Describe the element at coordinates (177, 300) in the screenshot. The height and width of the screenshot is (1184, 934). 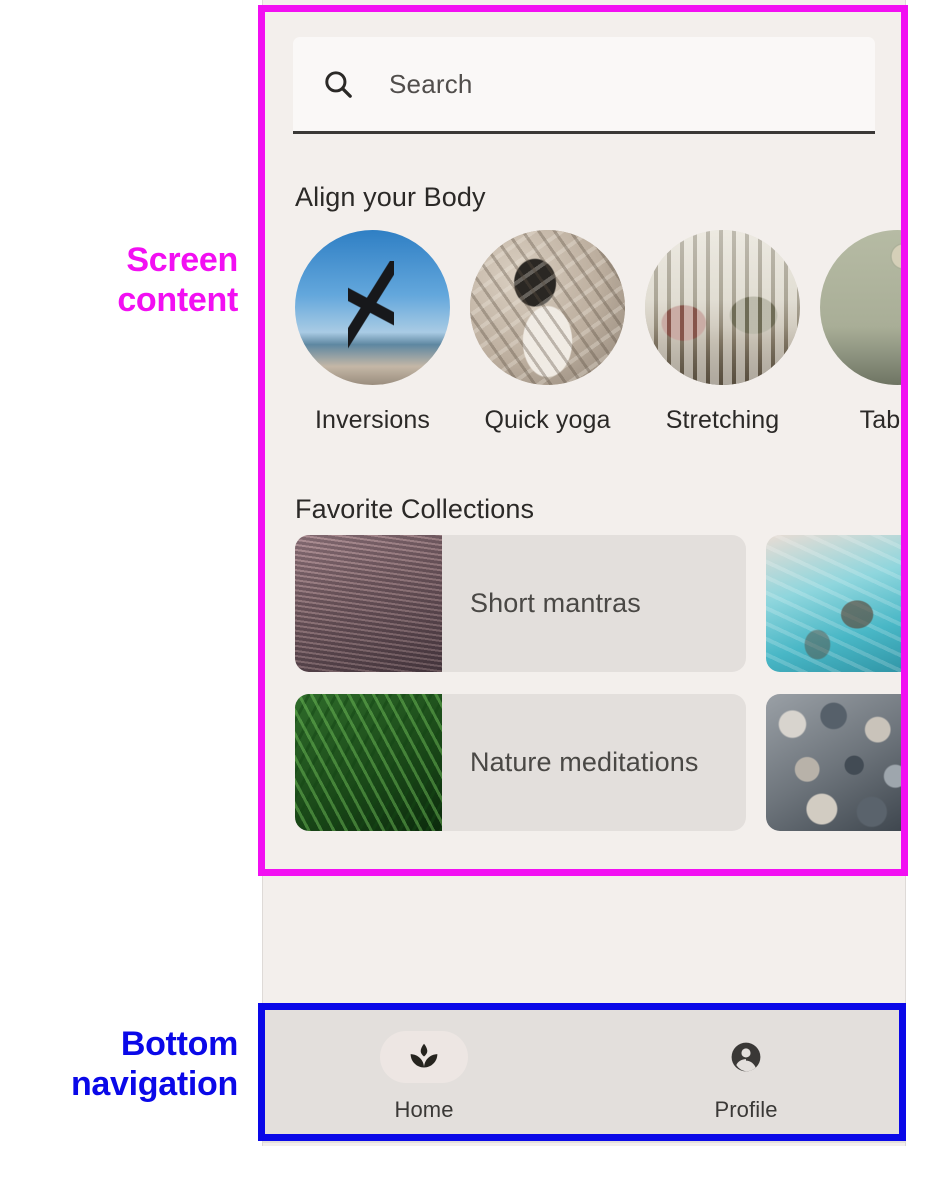
I see `annotation-screen-content-line2: content` at that location.